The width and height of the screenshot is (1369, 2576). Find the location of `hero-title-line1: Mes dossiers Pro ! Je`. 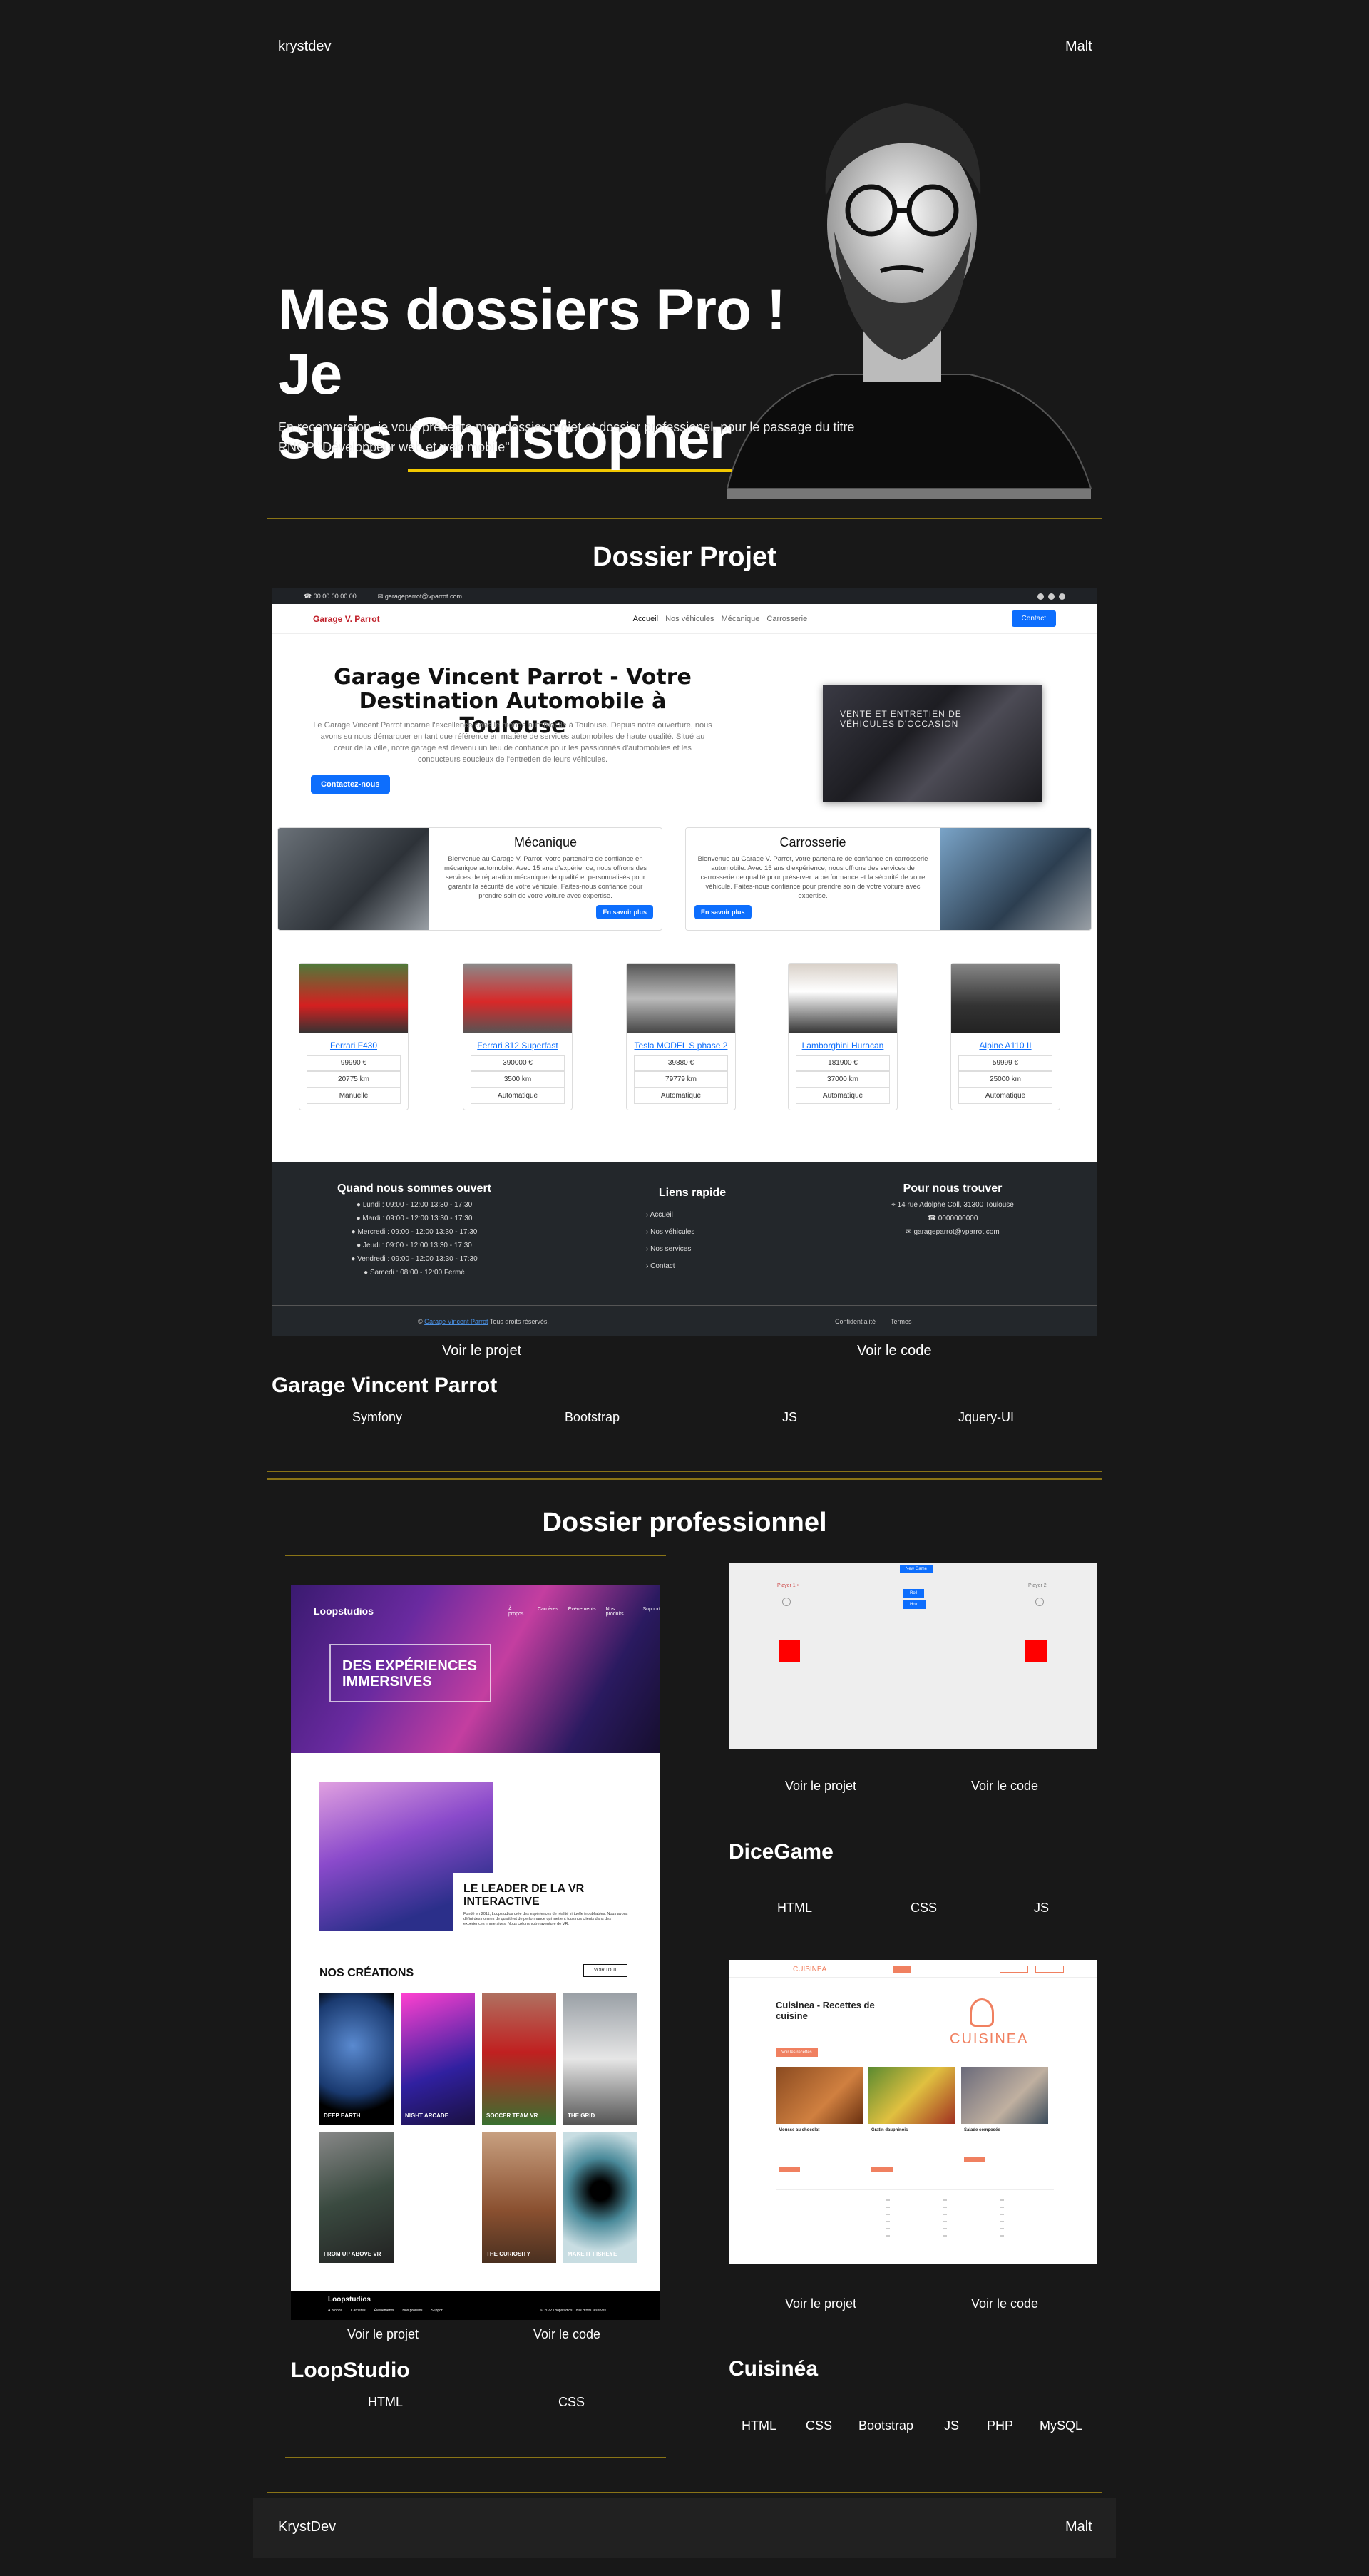

hero-title-line1: Mes dossiers Pro ! Je is located at coordinates (532, 342).